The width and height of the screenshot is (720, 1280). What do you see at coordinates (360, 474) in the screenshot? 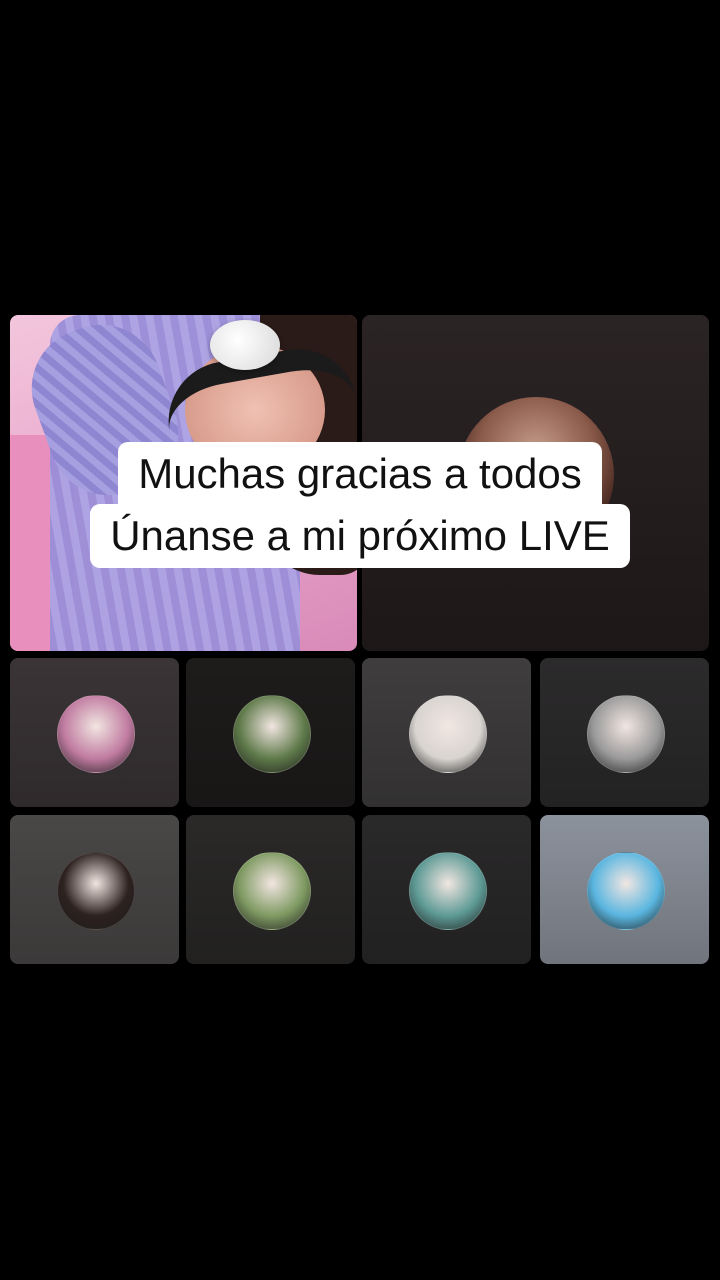
I see `caption-line-1: Muchas gracias a todos` at bounding box center [360, 474].